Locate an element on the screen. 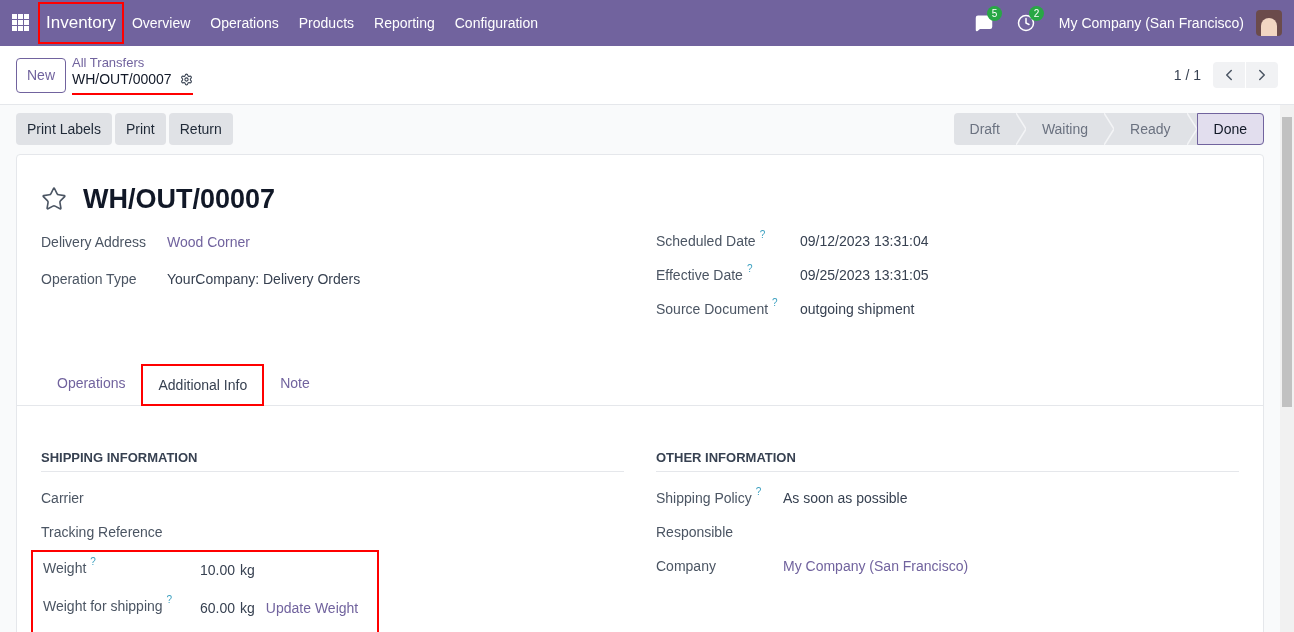 This screenshot has height=632, width=1294. action-button: Return is located at coordinates (200, 129).